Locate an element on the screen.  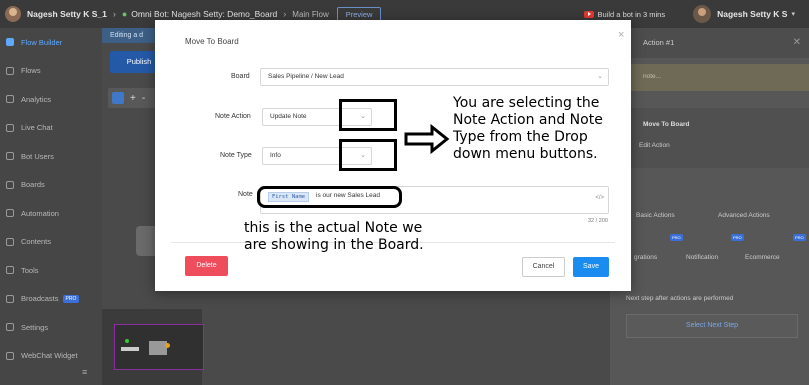
board-select: Sales Pipeline / New Lead ⌄ is located at coordinates (434, 77).